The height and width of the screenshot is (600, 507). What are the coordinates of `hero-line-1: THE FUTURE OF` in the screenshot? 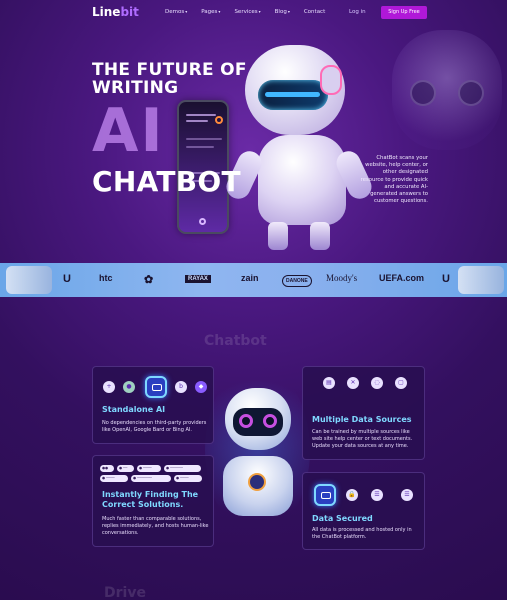 It's located at (169, 70).